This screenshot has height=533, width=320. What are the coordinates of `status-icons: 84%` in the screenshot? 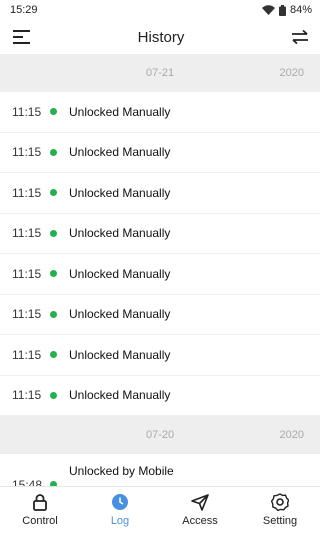 It's located at (286, 10).